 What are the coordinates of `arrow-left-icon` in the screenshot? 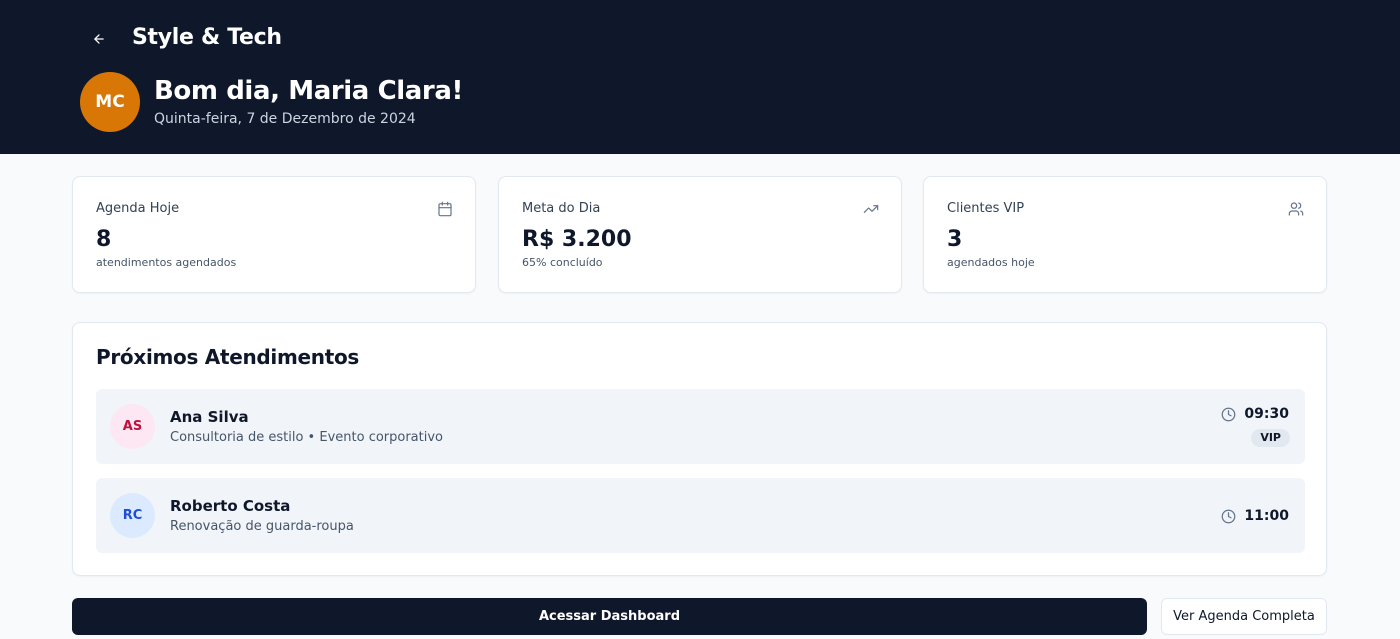 It's located at (99, 39).